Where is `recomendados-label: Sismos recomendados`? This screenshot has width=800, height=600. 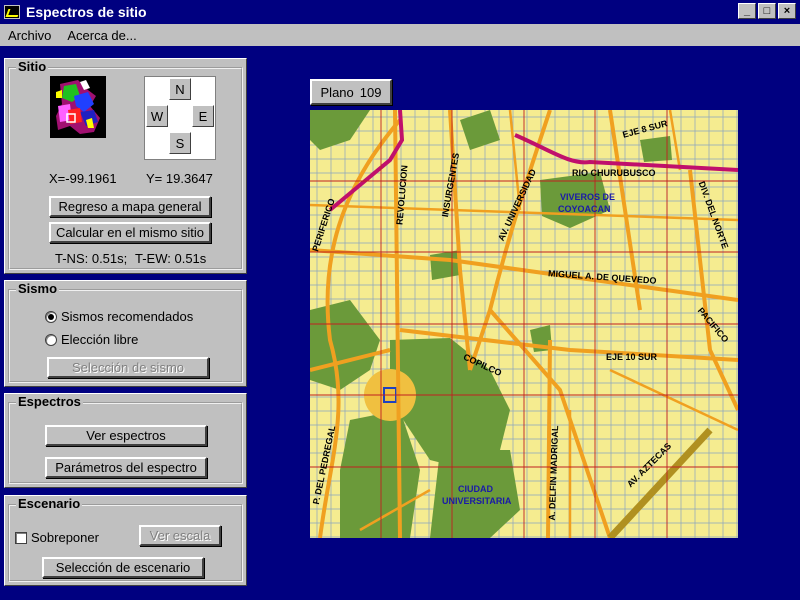
recomendados-label: Sismos recomendados is located at coordinates (127, 316).